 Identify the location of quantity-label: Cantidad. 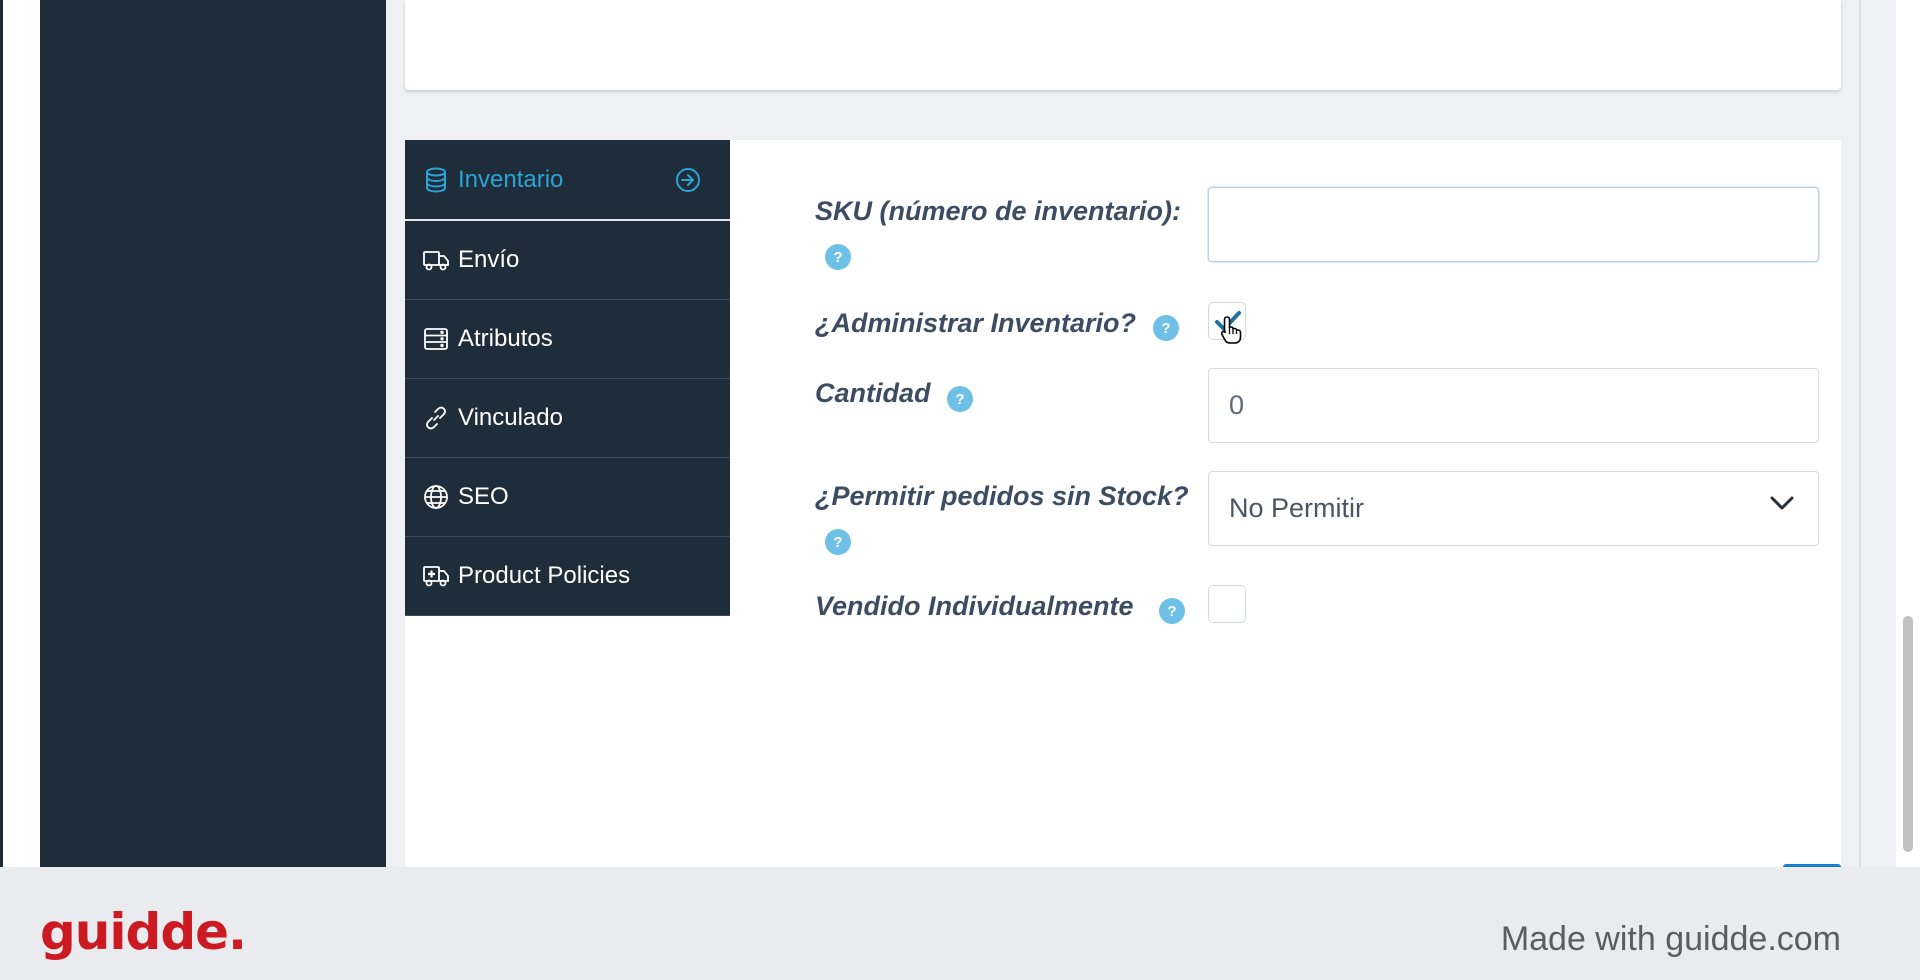
(873, 393).